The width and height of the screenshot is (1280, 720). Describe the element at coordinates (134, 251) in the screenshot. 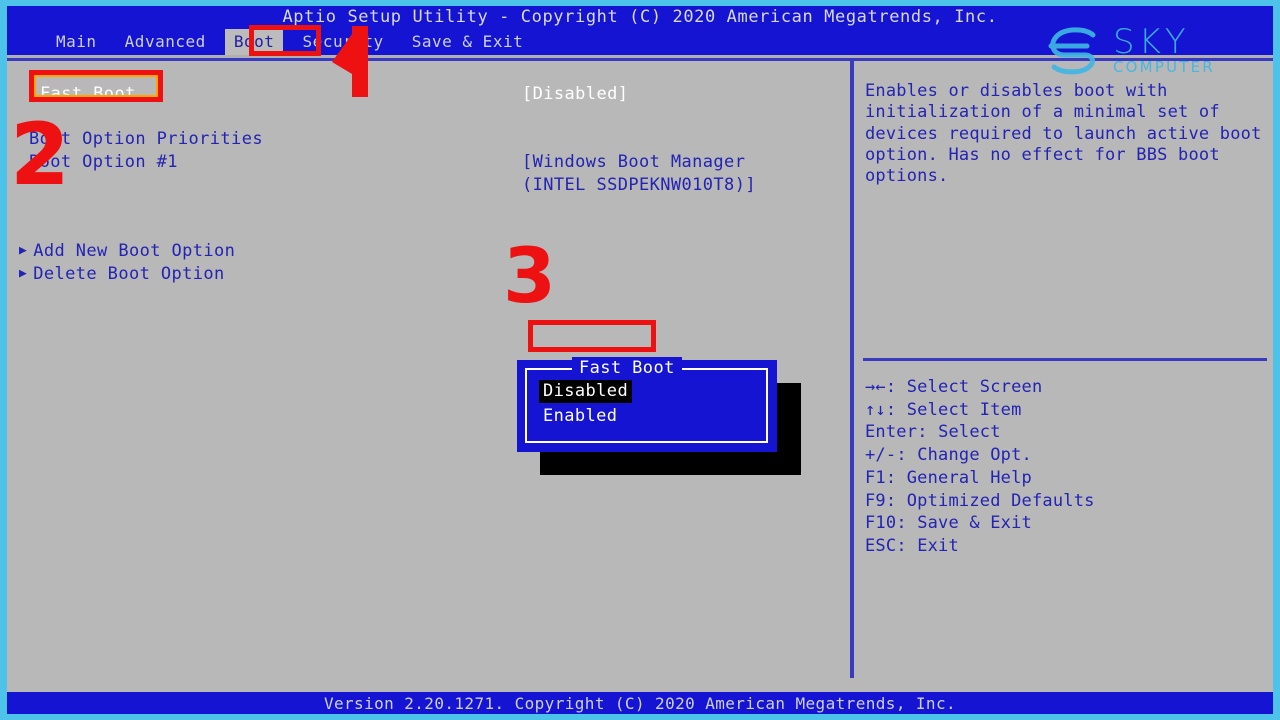

I see `add-new-boot-option-label: Add New Boot Option` at that location.